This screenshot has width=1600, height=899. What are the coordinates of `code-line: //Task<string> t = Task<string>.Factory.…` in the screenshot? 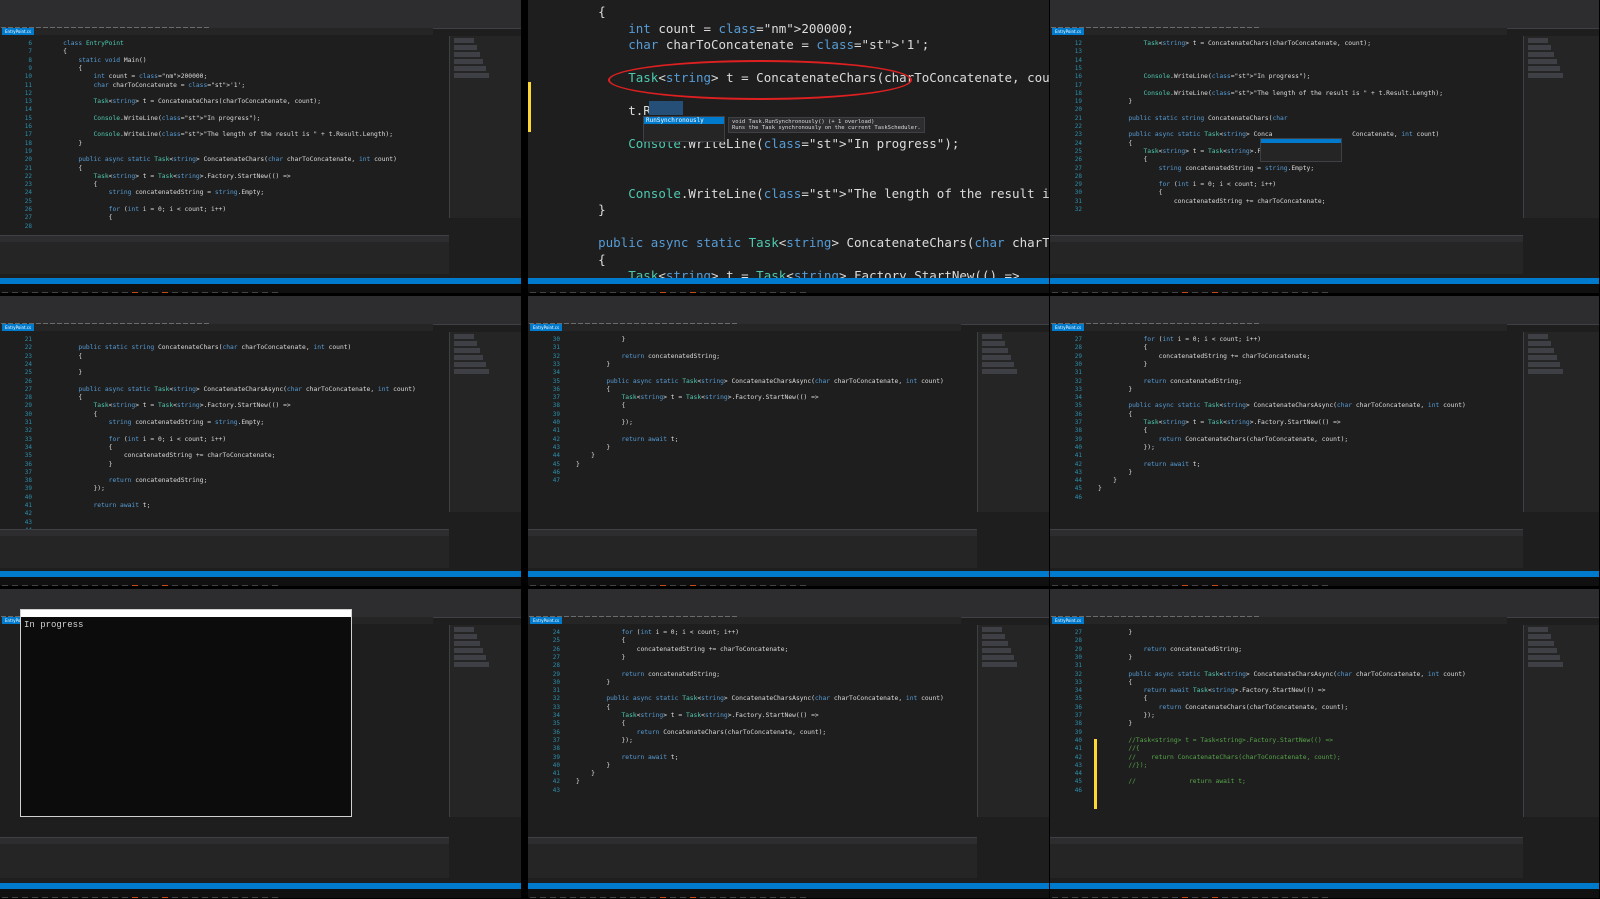 It's located at (1215, 740).